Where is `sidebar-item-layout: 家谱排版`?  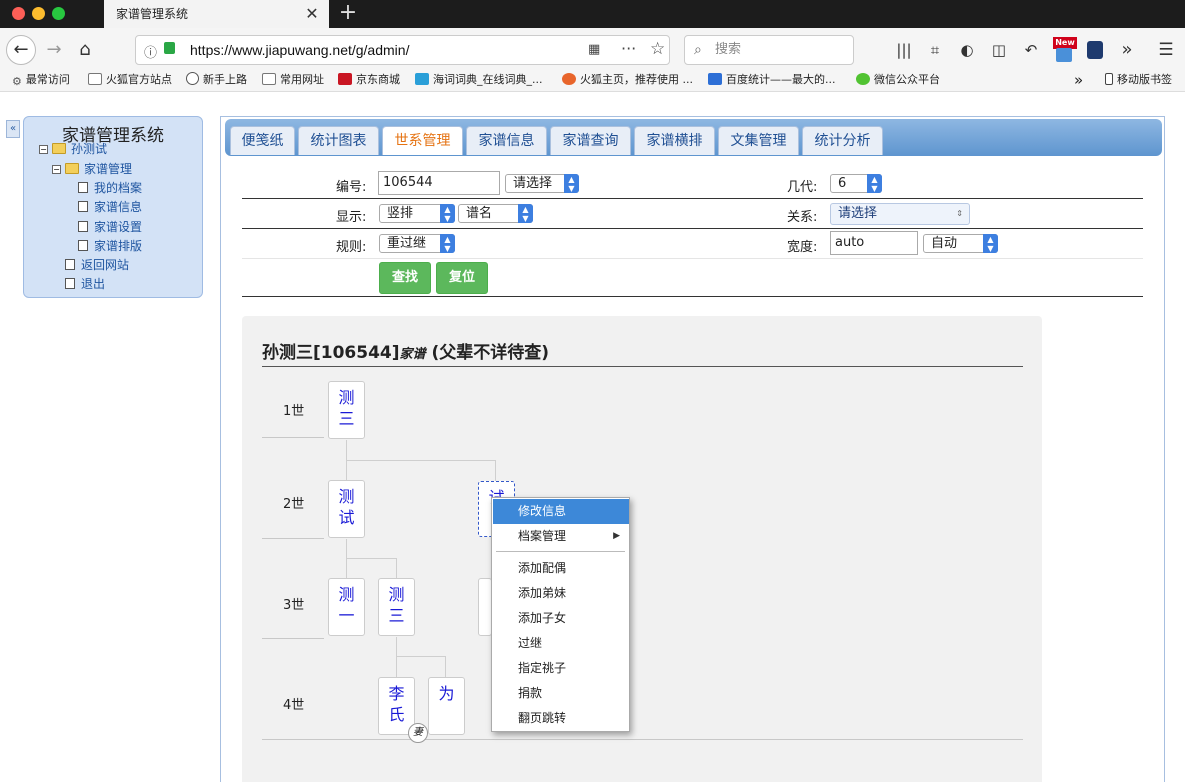 sidebar-item-layout: 家谱排版 is located at coordinates (110, 246).